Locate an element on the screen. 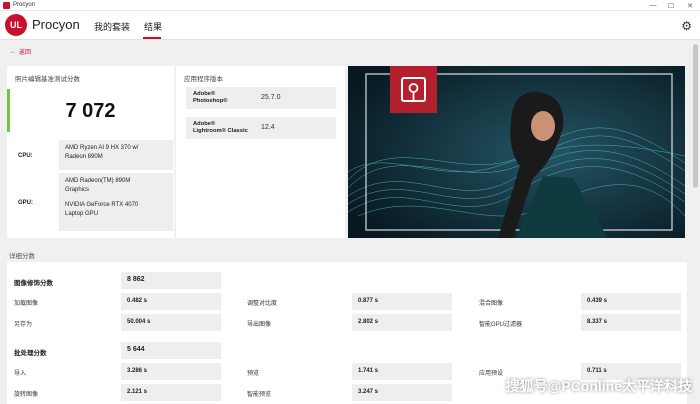 Image resolution: width=700 pixels, height=404 pixels. gpu-line: Laptop GPU is located at coordinates (82, 214).